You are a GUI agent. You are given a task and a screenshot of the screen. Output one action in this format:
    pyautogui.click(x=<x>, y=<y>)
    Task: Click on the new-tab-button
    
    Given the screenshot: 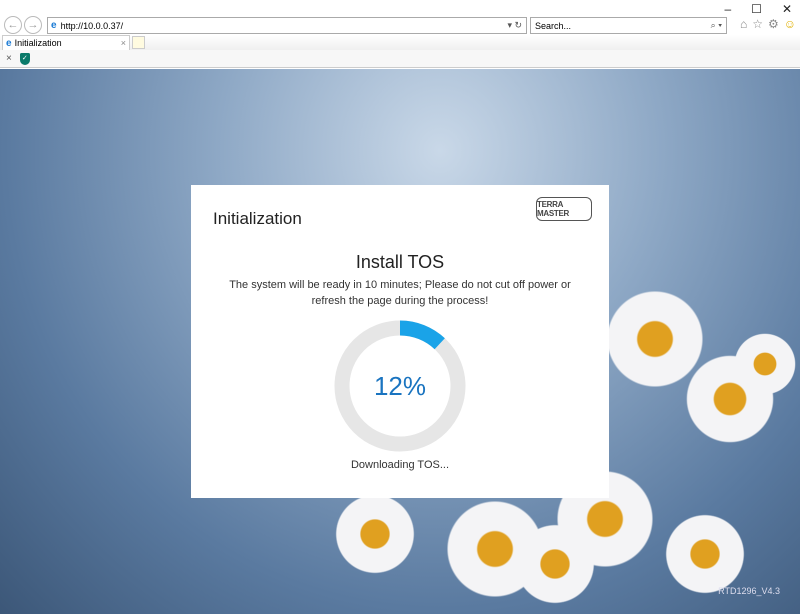 What is the action you would take?
    pyautogui.click(x=138, y=42)
    